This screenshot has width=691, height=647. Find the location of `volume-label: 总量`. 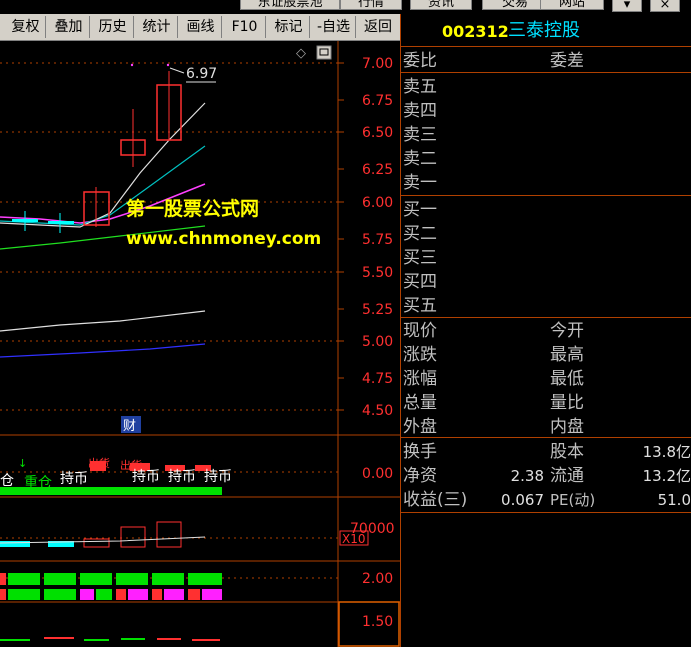

volume-label: 总量 is located at coordinates (420, 403).